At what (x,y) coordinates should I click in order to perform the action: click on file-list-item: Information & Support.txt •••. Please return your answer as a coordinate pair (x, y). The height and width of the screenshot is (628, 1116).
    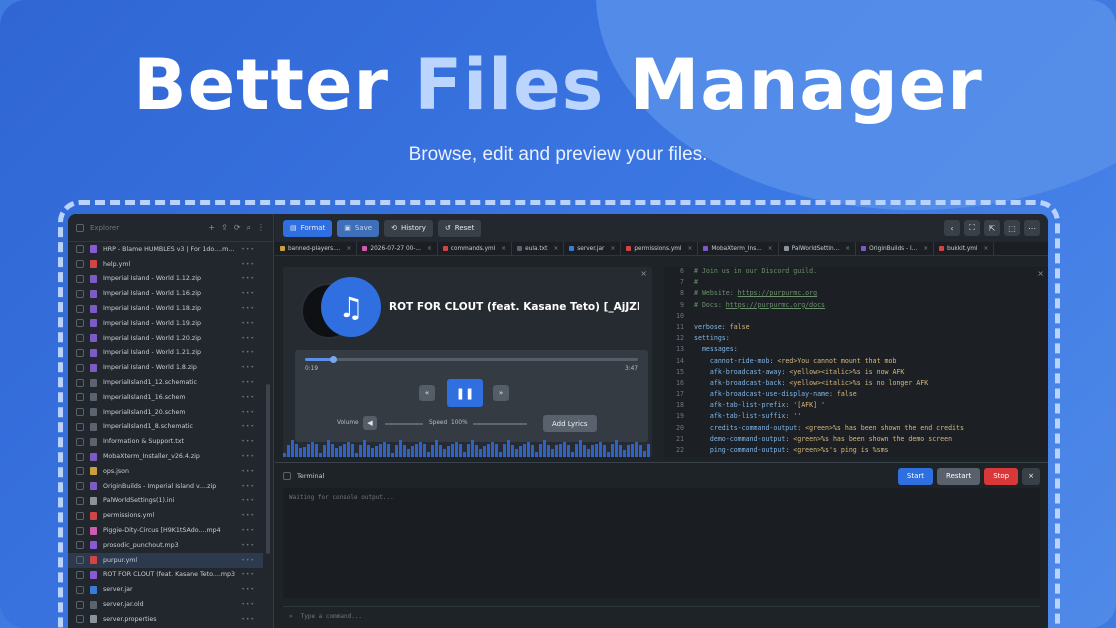
    Looking at the image, I should click on (165, 441).